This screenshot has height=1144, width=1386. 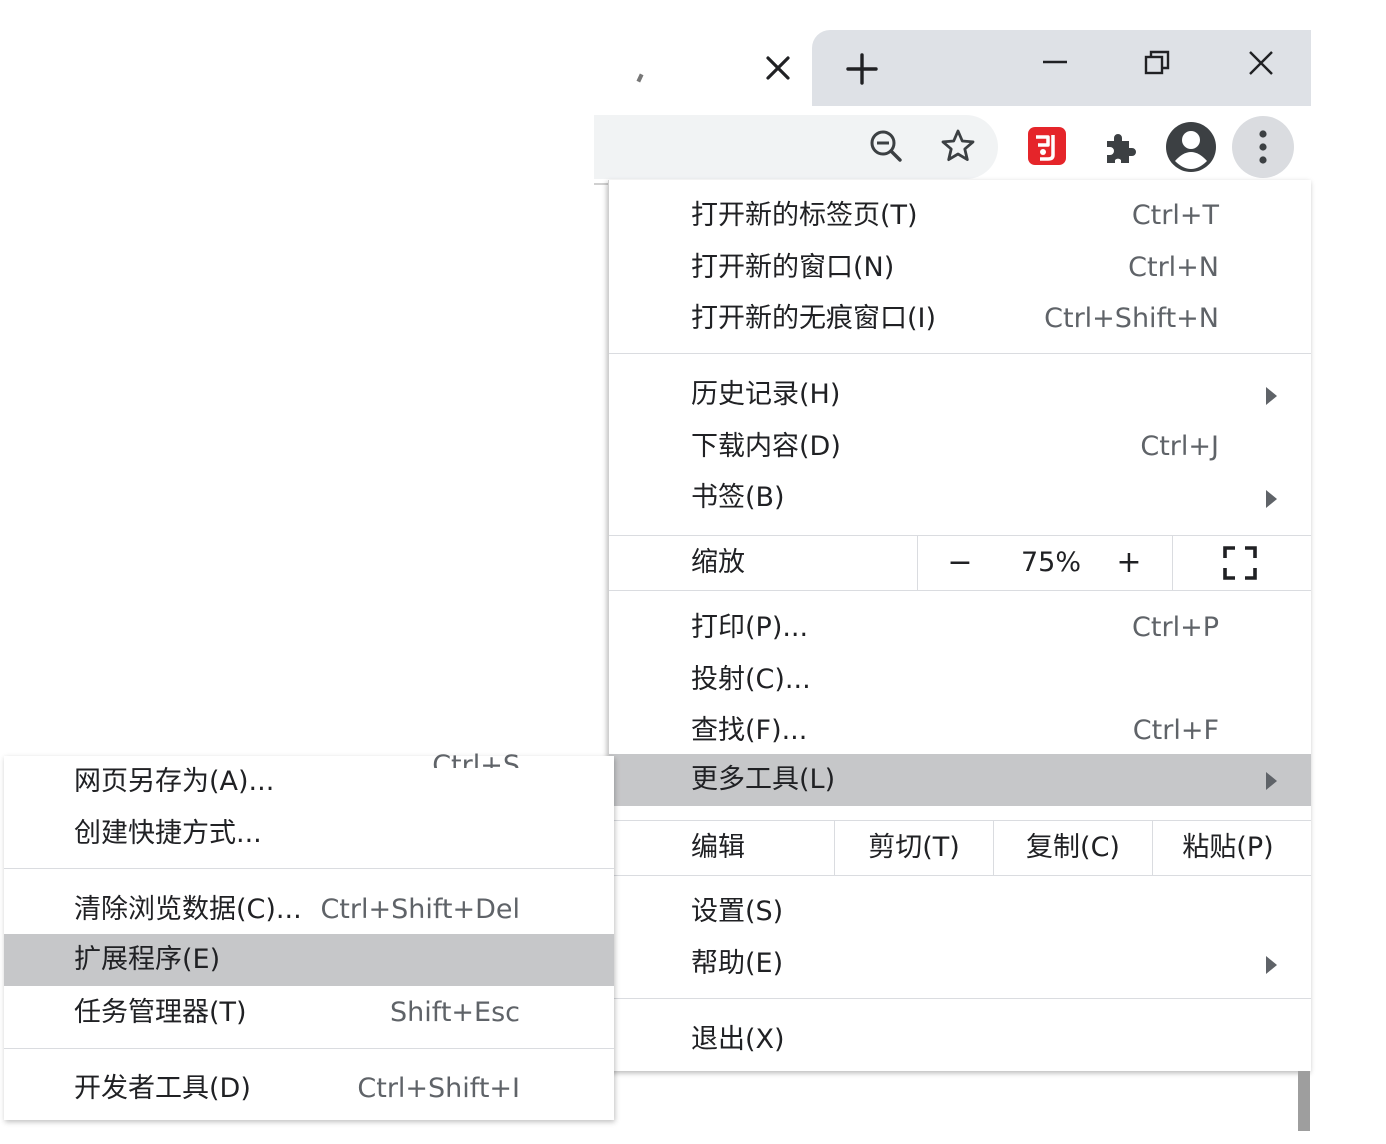 I want to click on menu-item-more-tools: 更多工具(L), so click(x=960, y=780).